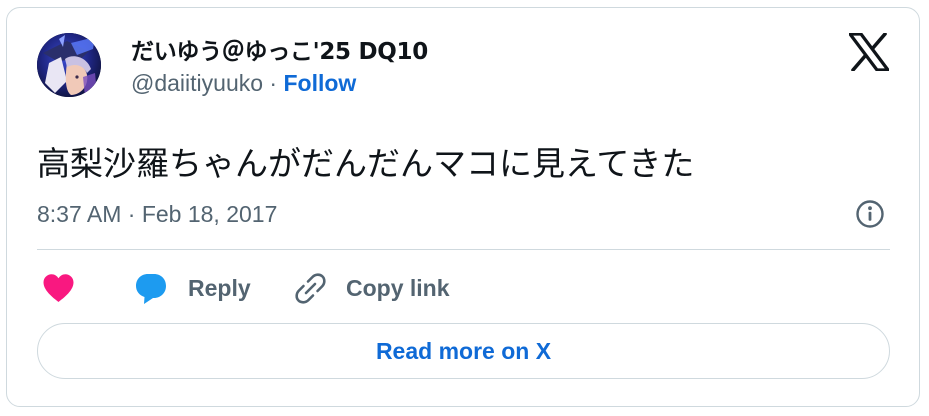  Describe the element at coordinates (151, 289) in the screenshot. I see `speech-bubble-icon` at that location.